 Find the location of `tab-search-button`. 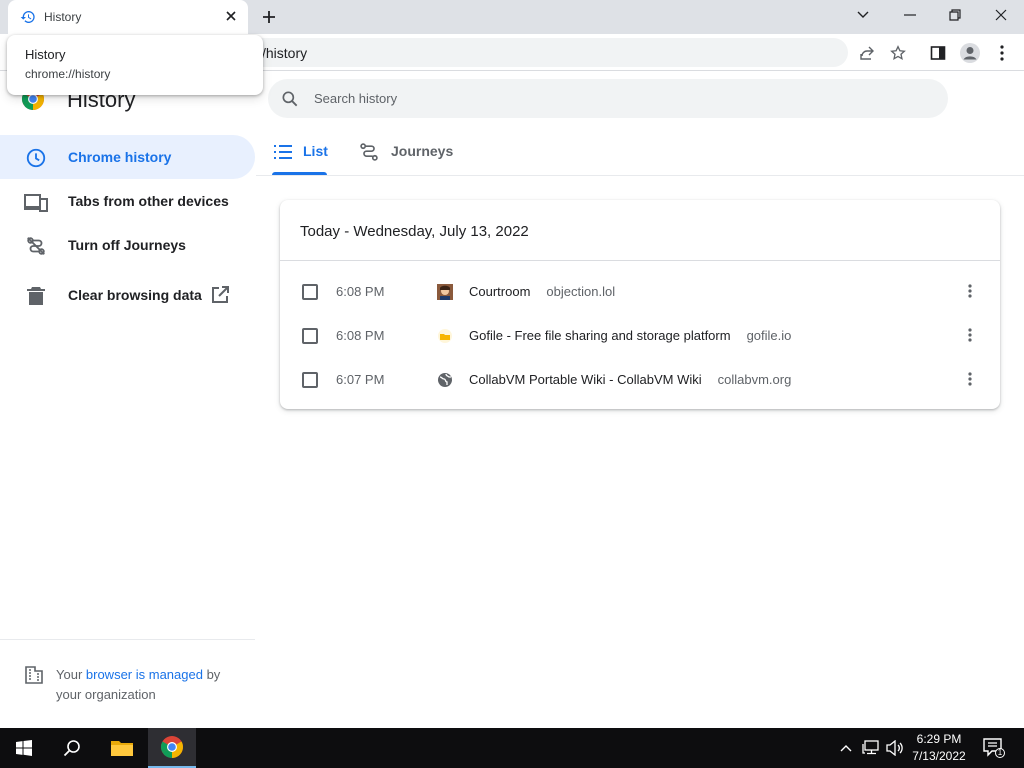

tab-search-button is located at coordinates (863, 15).